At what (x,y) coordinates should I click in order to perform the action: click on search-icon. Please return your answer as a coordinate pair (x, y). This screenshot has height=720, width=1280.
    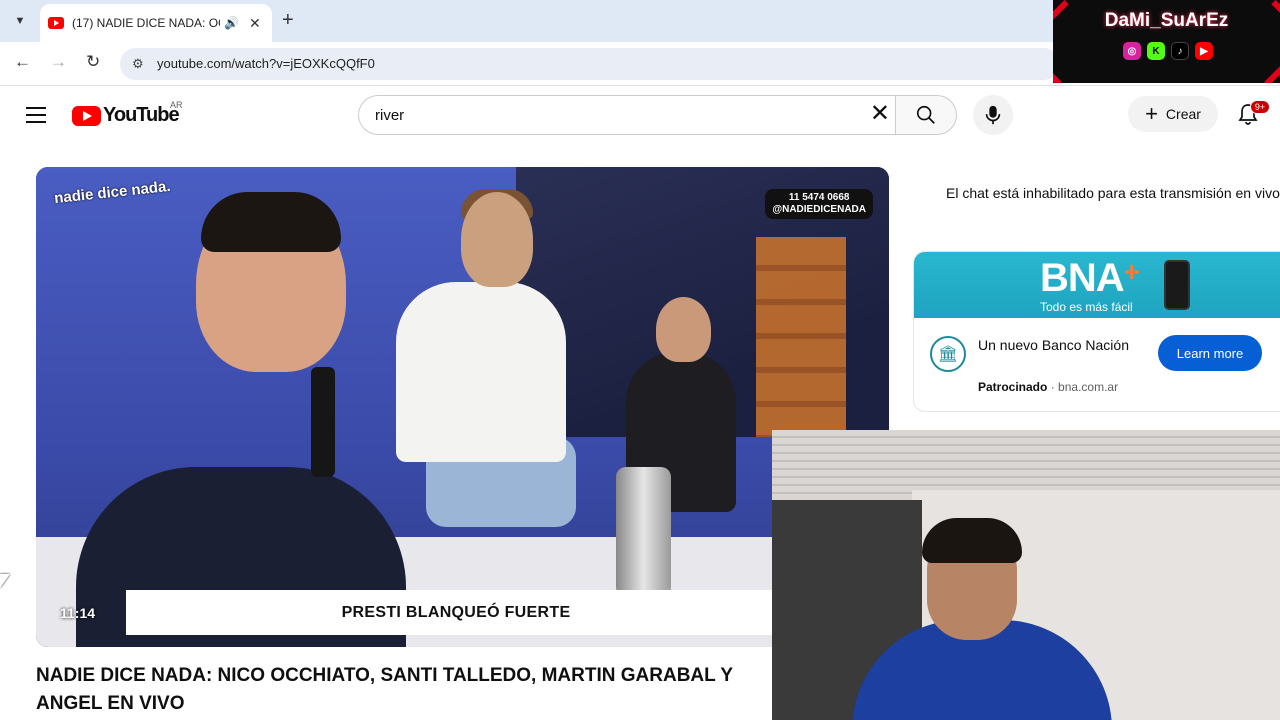
    Looking at the image, I should click on (925, 114).